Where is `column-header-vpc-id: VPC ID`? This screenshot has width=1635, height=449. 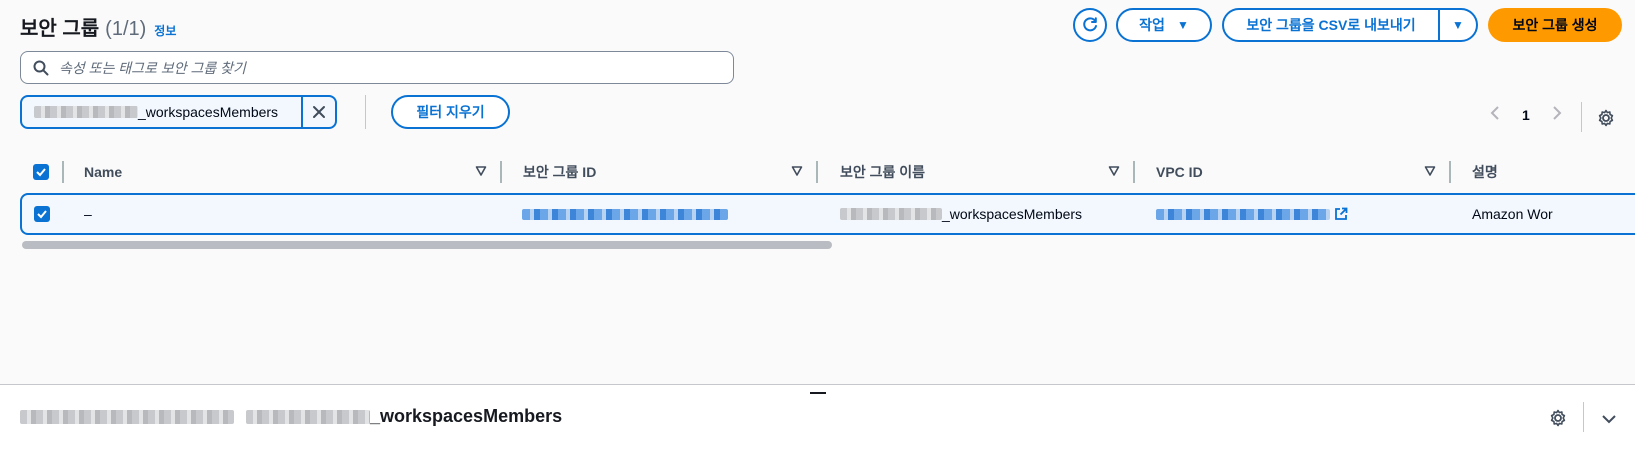
column-header-vpc-id: VPC ID is located at coordinates (1179, 172).